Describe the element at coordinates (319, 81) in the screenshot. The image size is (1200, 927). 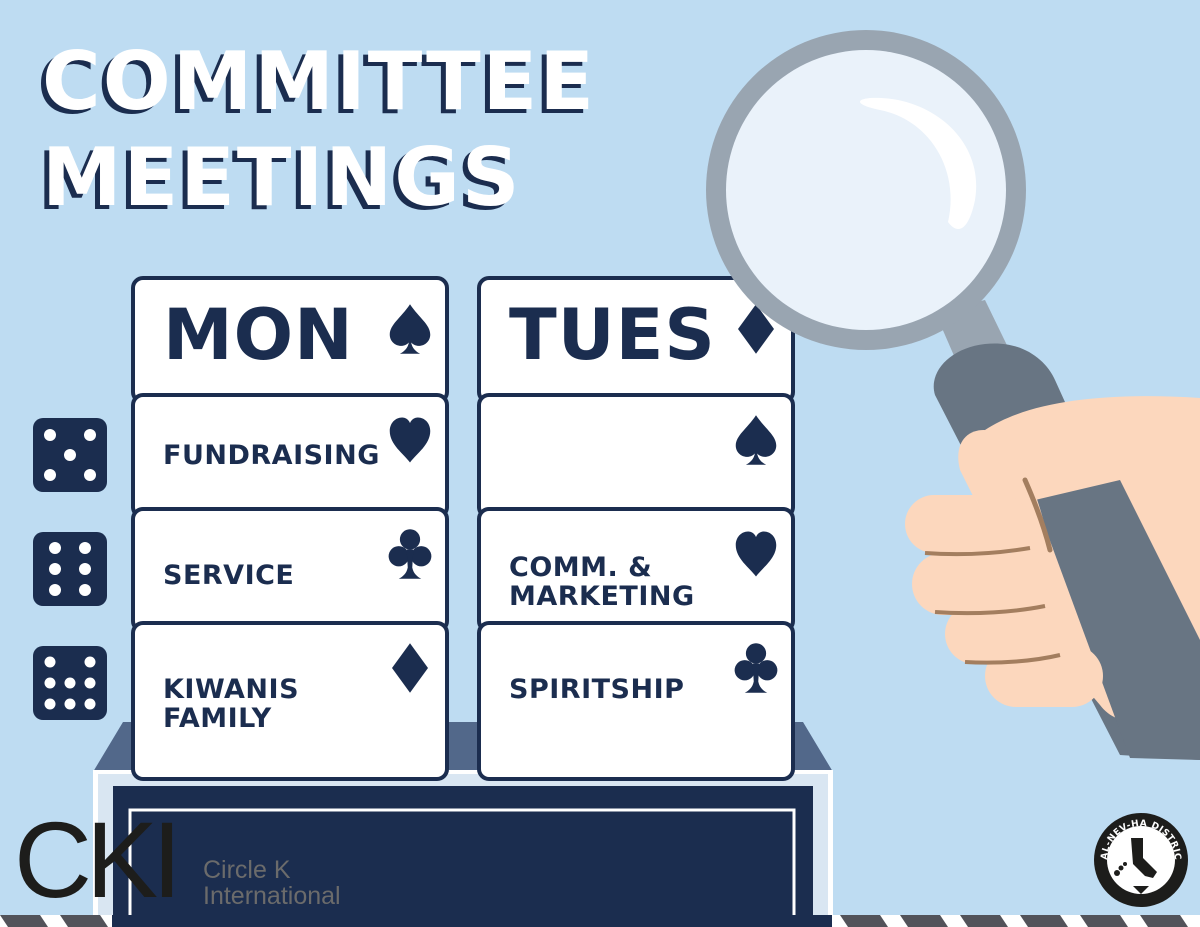
I see `title-line-1: COMMITTEE` at that location.